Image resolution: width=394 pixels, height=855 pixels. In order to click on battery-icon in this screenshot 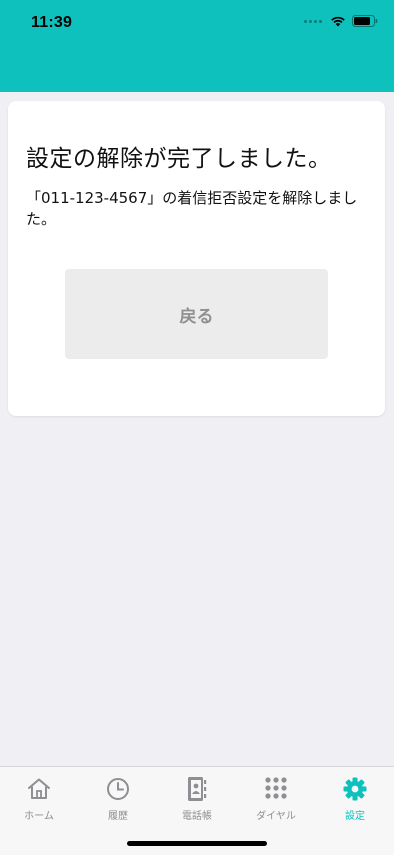, I will do `click(365, 21)`.